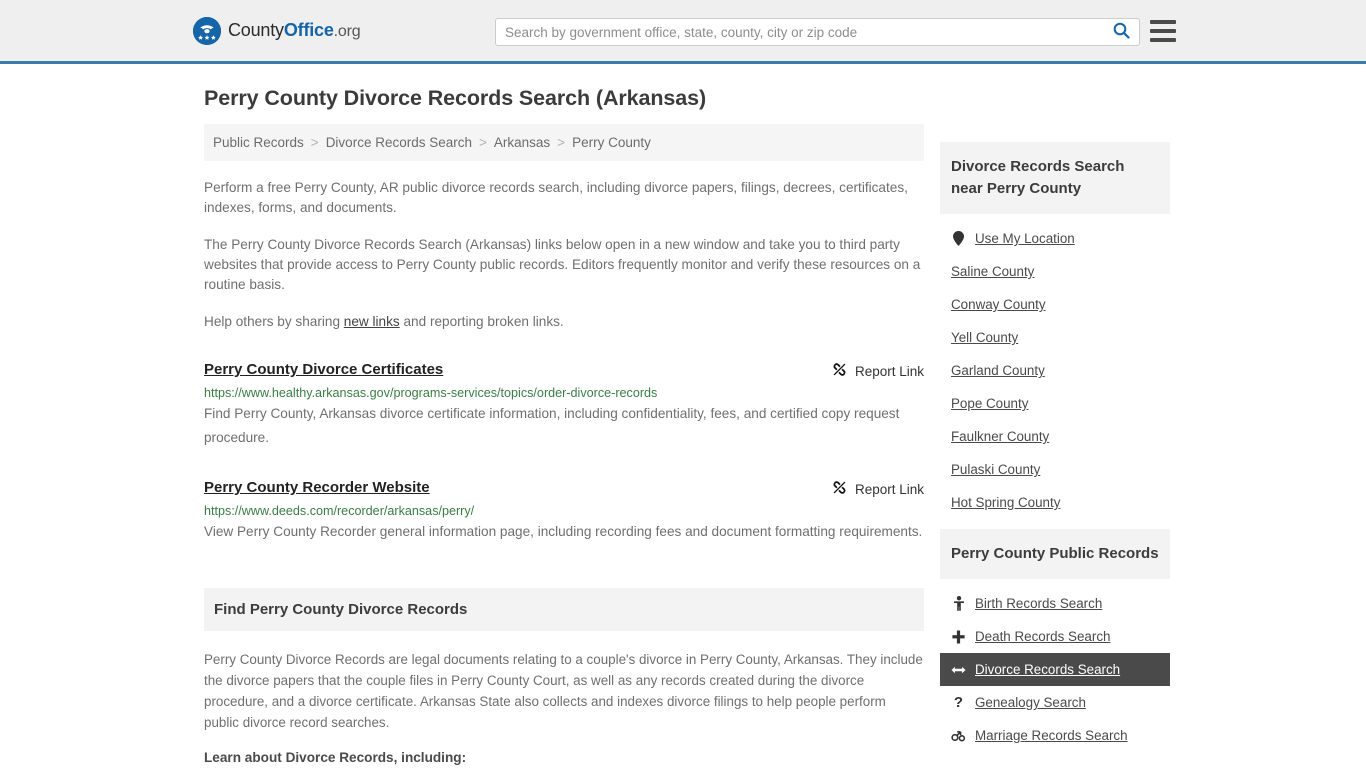  I want to click on question-mark-icon: ?, so click(958, 702).